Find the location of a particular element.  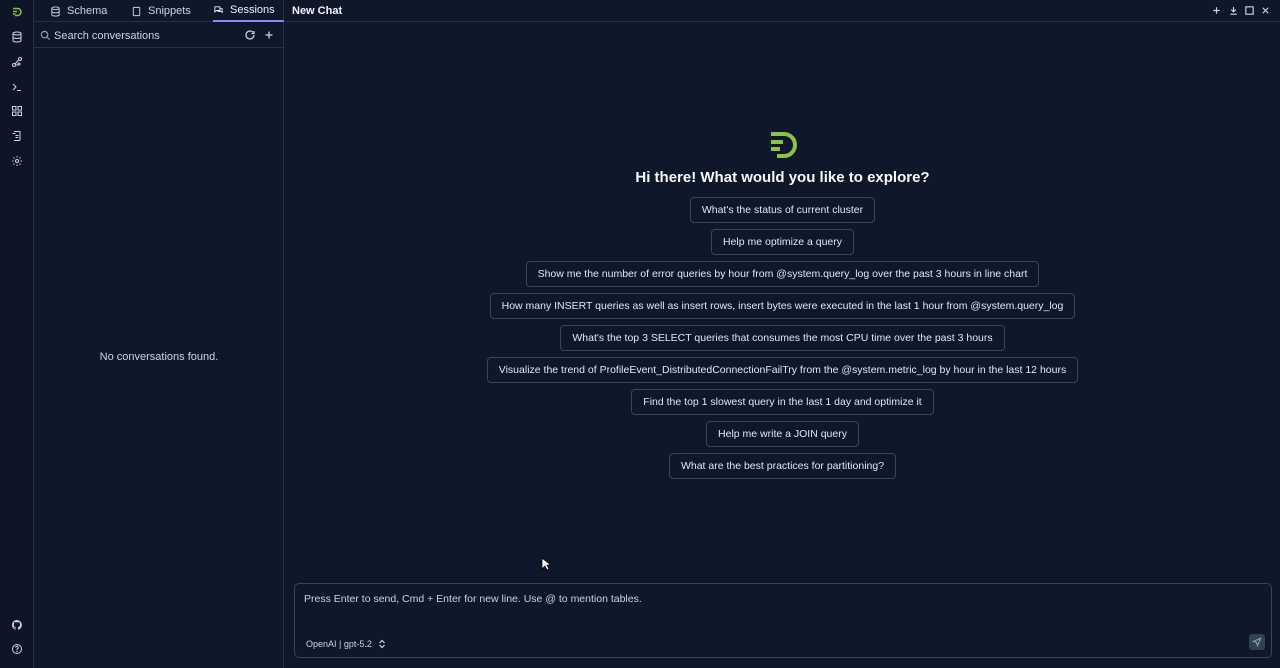

tab-schema-label: Schema is located at coordinates (87, 11).